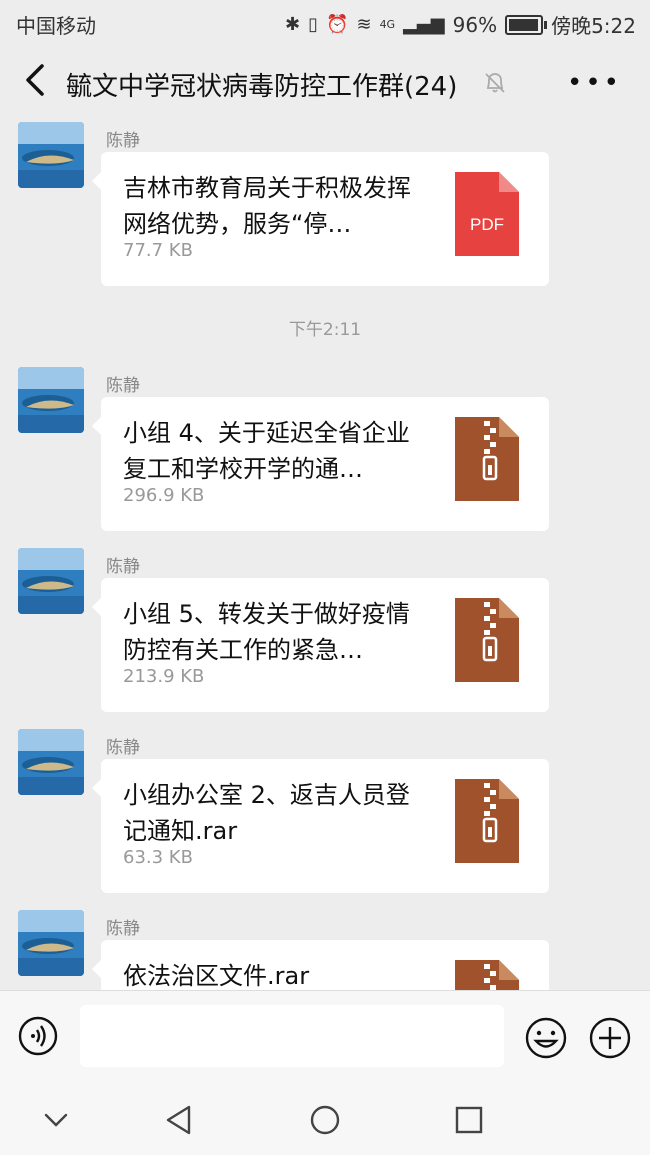 This screenshot has width=650, height=1155. I want to click on file-bubble: 吉林市教育局关于积极发挥网络优势，服务“停… 77.7 KB PDF, so click(320, 219).